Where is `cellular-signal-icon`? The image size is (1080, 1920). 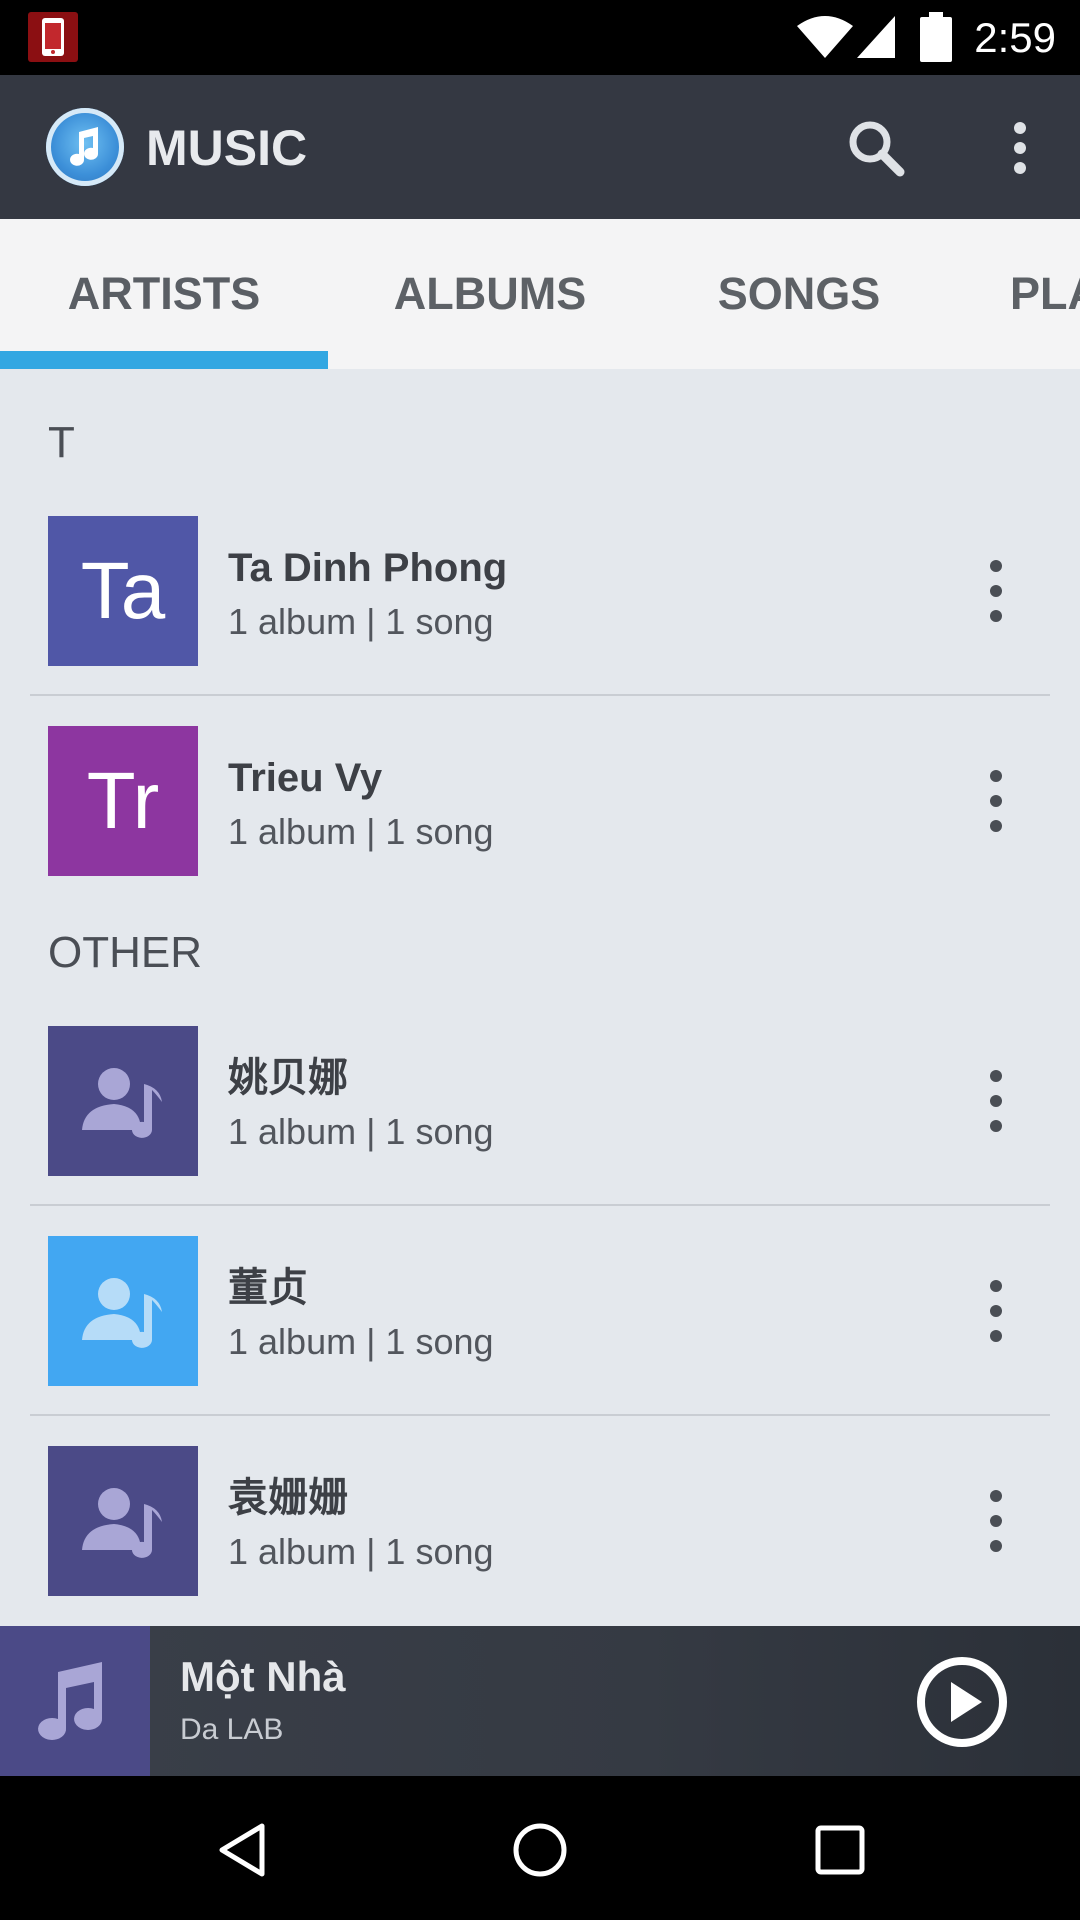 cellular-signal-icon is located at coordinates (876, 37).